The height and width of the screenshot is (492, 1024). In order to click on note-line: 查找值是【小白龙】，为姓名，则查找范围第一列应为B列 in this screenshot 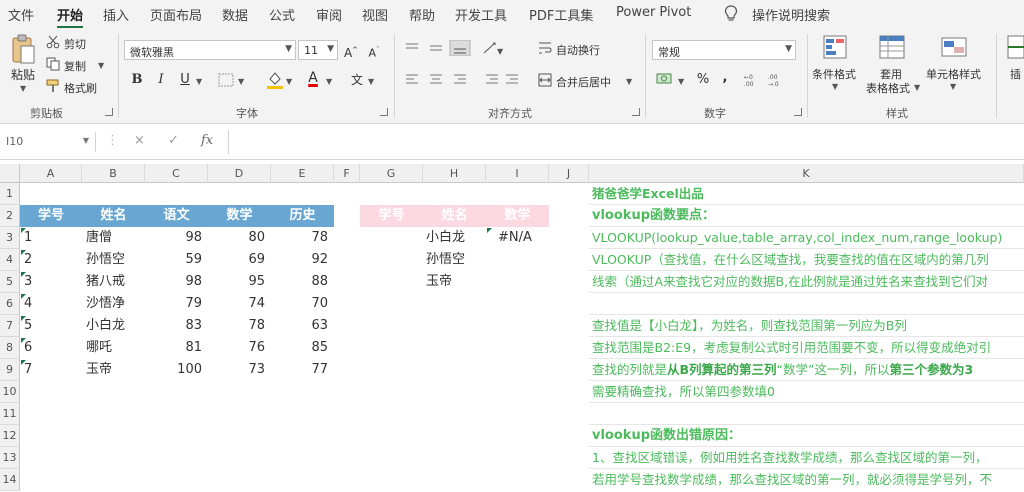, I will do `click(808, 326)`.